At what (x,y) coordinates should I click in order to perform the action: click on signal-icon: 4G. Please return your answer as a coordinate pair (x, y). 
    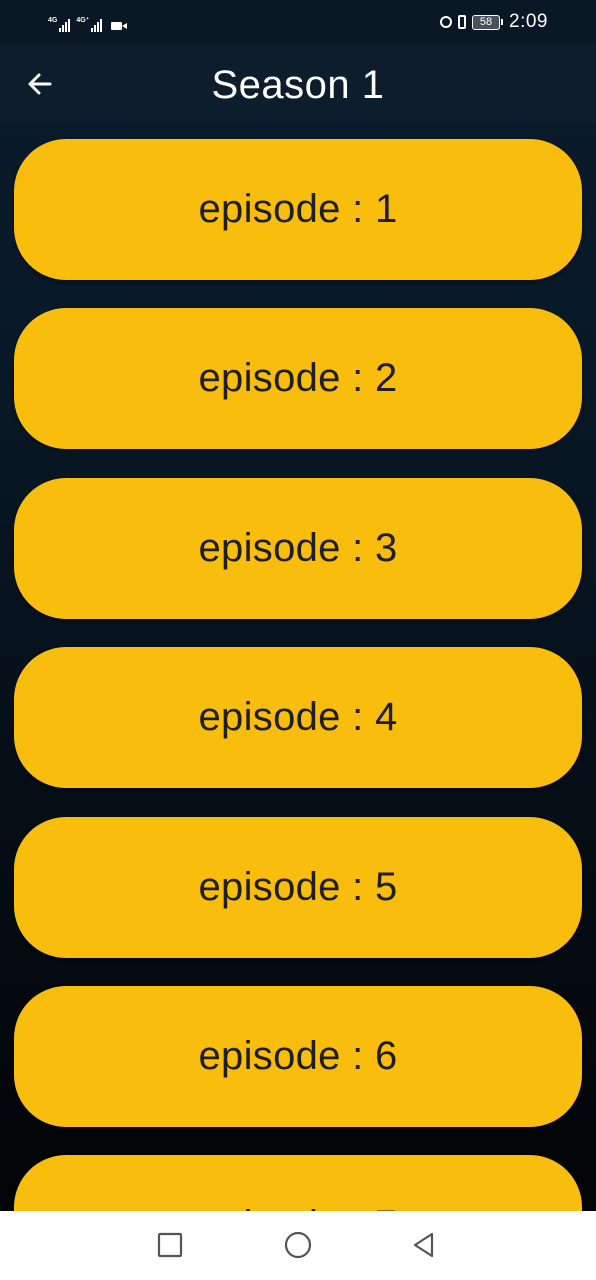
    Looking at the image, I should click on (59, 24).